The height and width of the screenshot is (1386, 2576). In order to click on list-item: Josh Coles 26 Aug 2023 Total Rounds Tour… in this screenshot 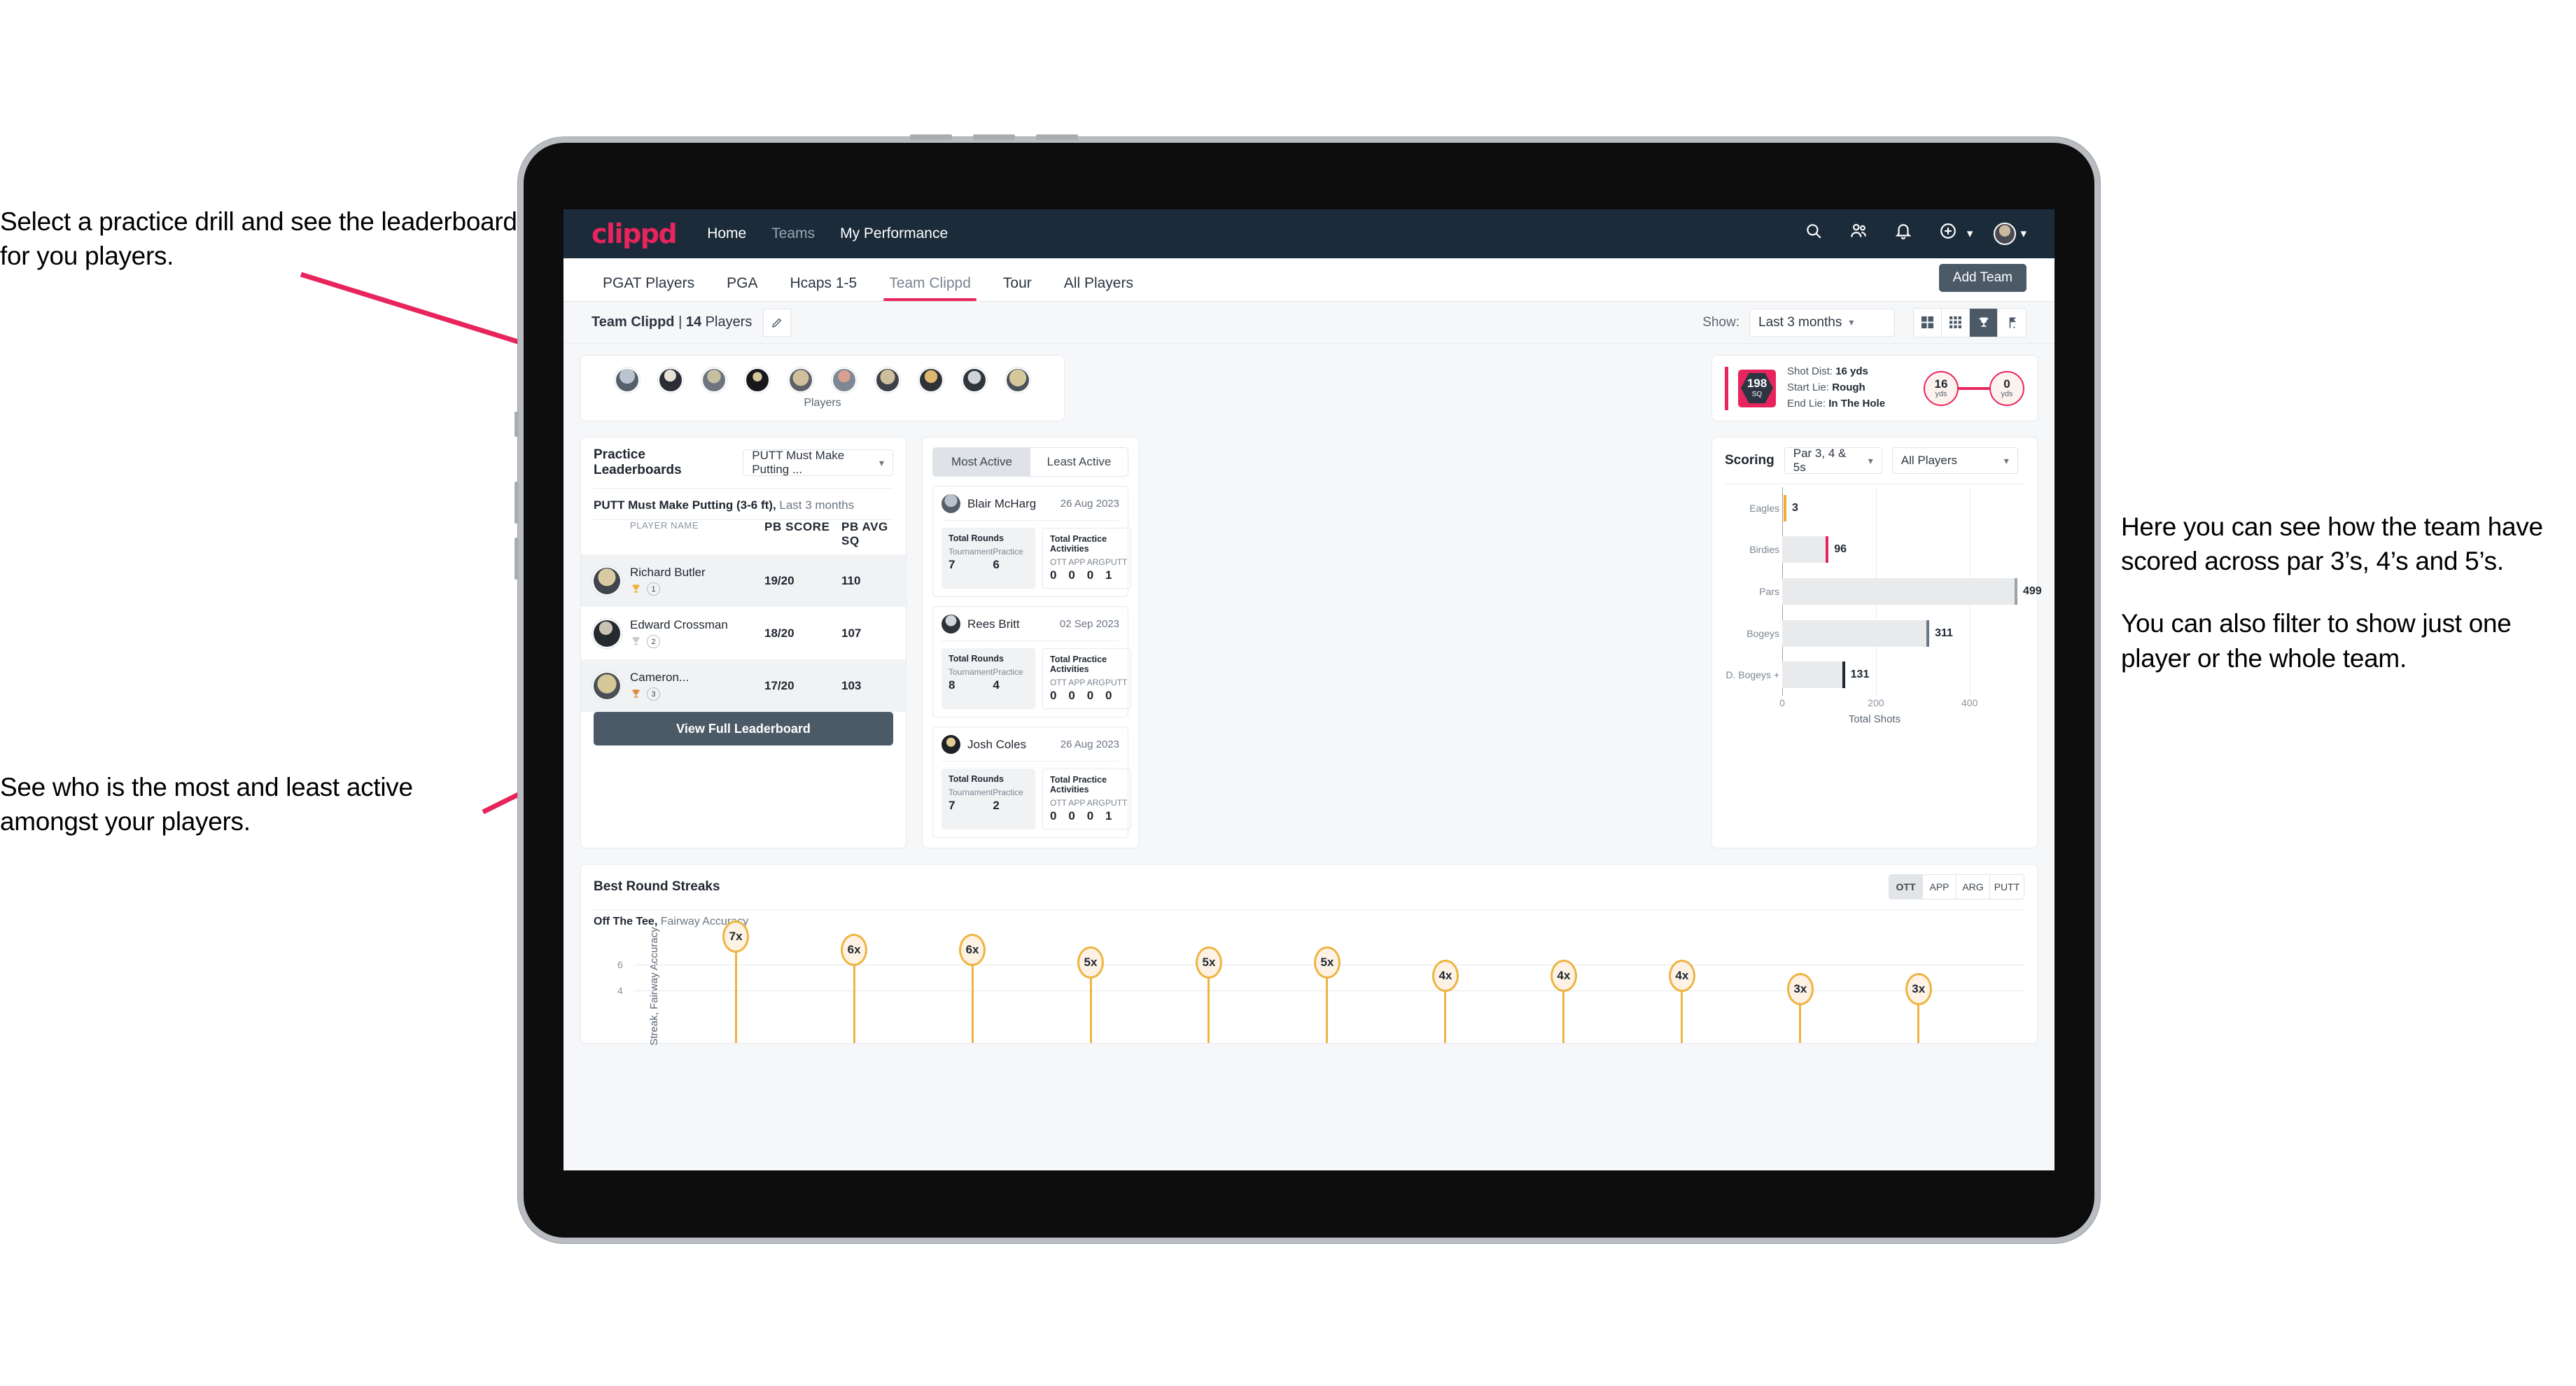, I will do `click(1032, 782)`.